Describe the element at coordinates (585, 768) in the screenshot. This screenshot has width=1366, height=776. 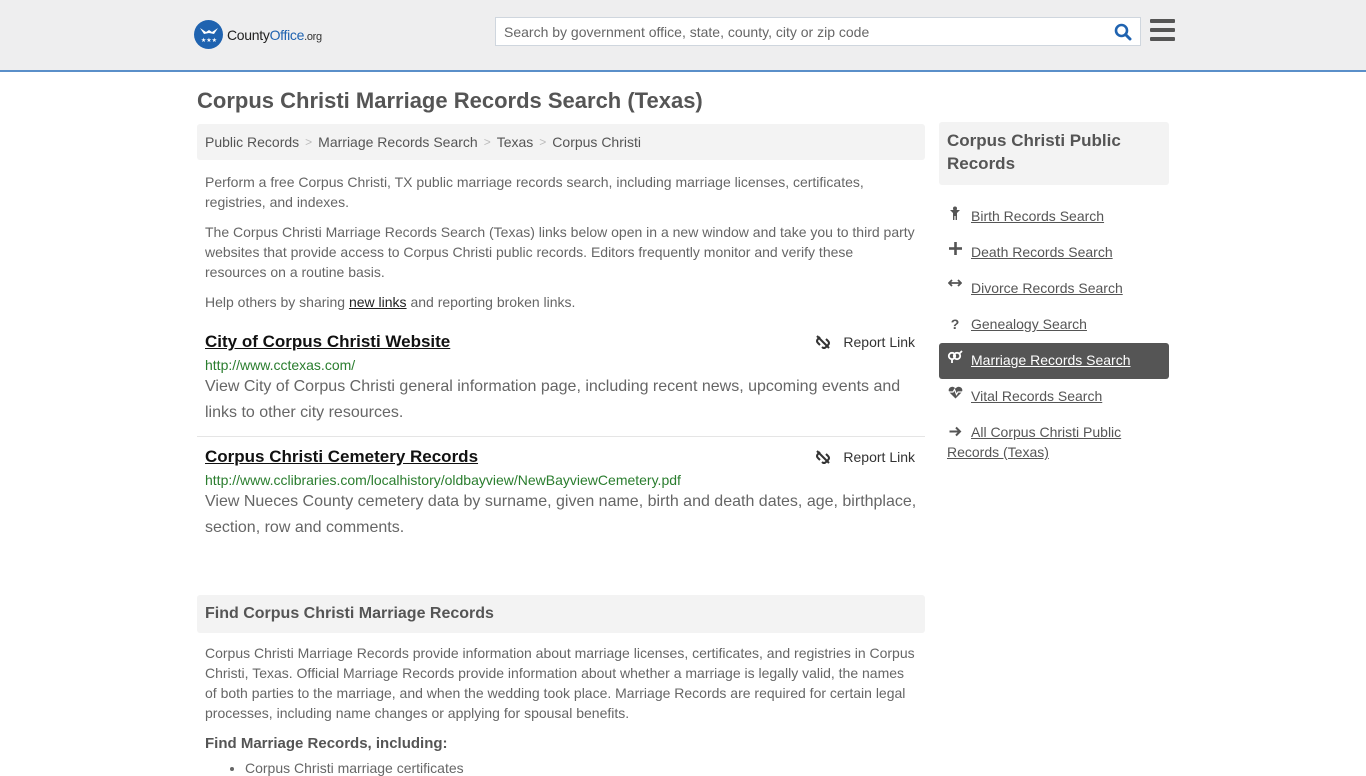
I see `list-item: Corpus Christi marriage certificates` at that location.